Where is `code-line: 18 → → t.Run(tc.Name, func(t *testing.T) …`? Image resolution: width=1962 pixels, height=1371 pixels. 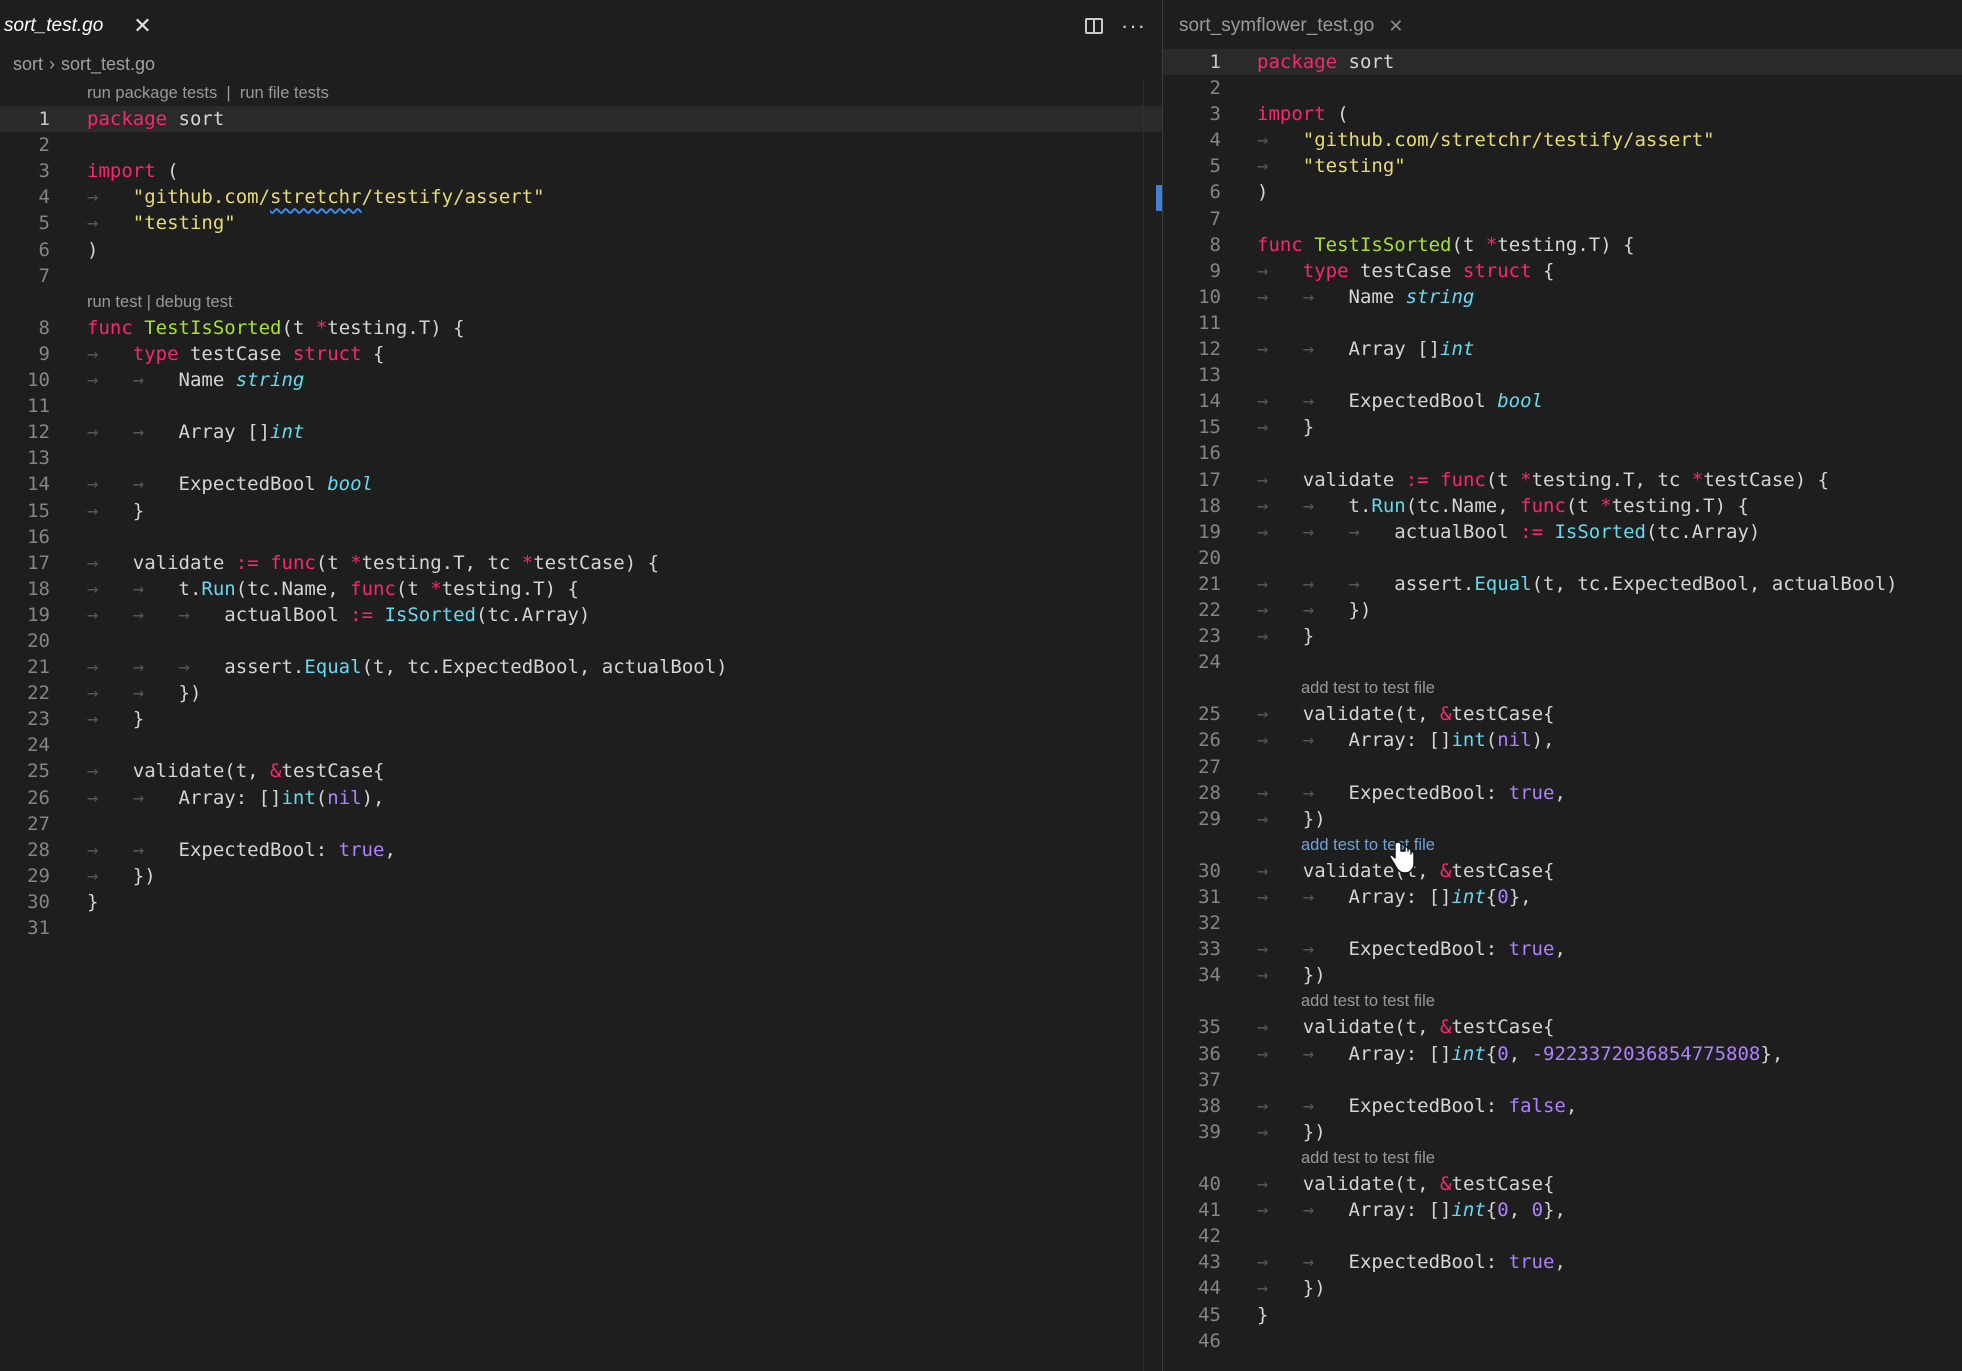 code-line: 18 → → t.Run(tc.Name, func(t *testing.T) … is located at coordinates (1473, 505).